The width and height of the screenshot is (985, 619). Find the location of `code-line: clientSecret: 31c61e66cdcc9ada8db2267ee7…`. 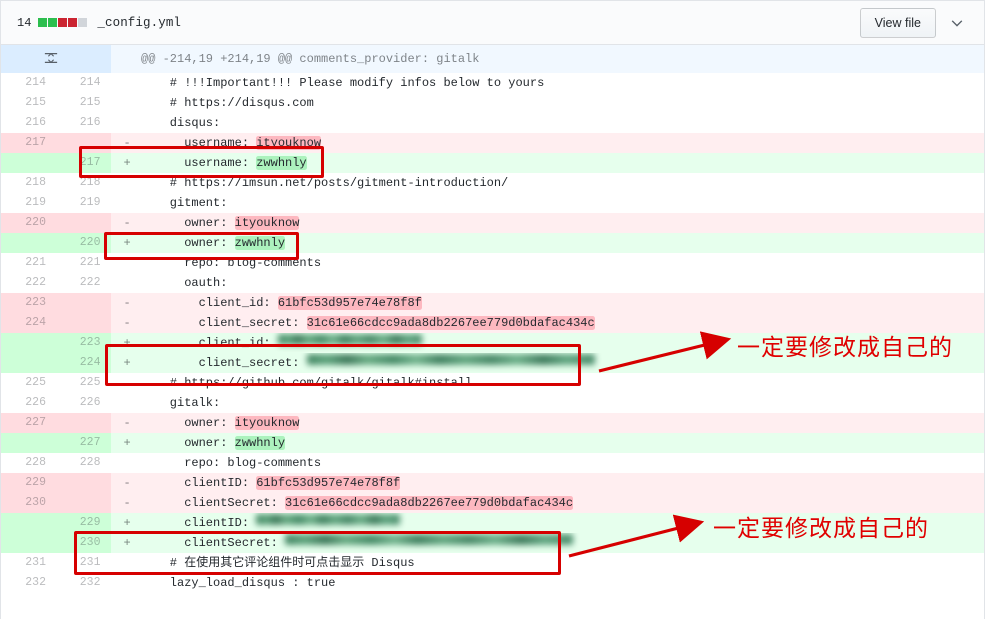

code-line: clientSecret: 31c61e66cdcc9ada8db2267ee7… is located at coordinates (558, 503).